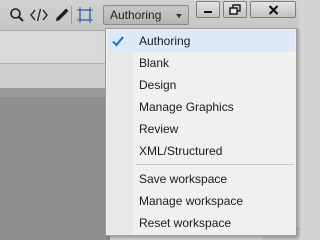 The image size is (320, 240). Describe the element at coordinates (179, 16) in the screenshot. I see `chevron-down-icon` at that location.